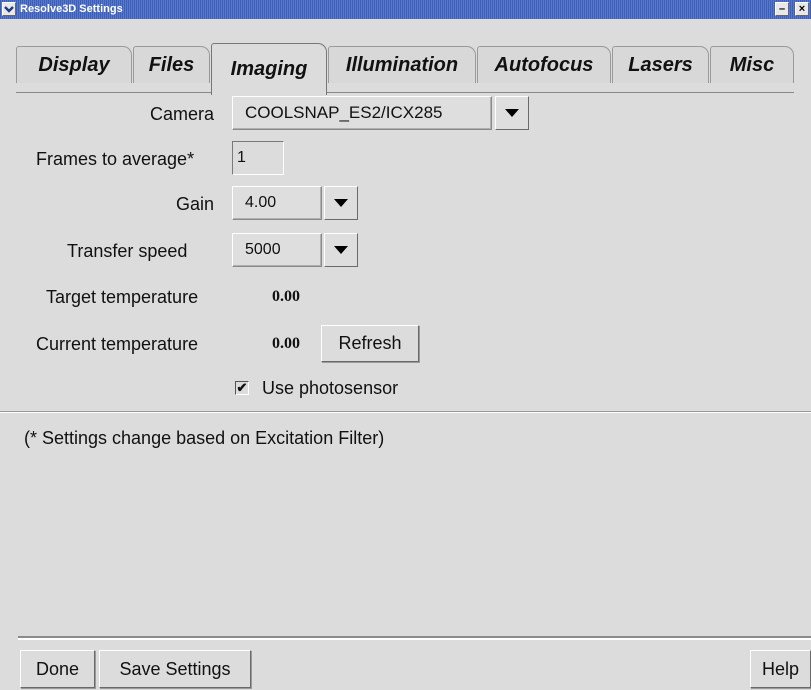 The width and height of the screenshot is (811, 690). Describe the element at coordinates (261, 202) in the screenshot. I see `gain-select-value: 4.00` at that location.